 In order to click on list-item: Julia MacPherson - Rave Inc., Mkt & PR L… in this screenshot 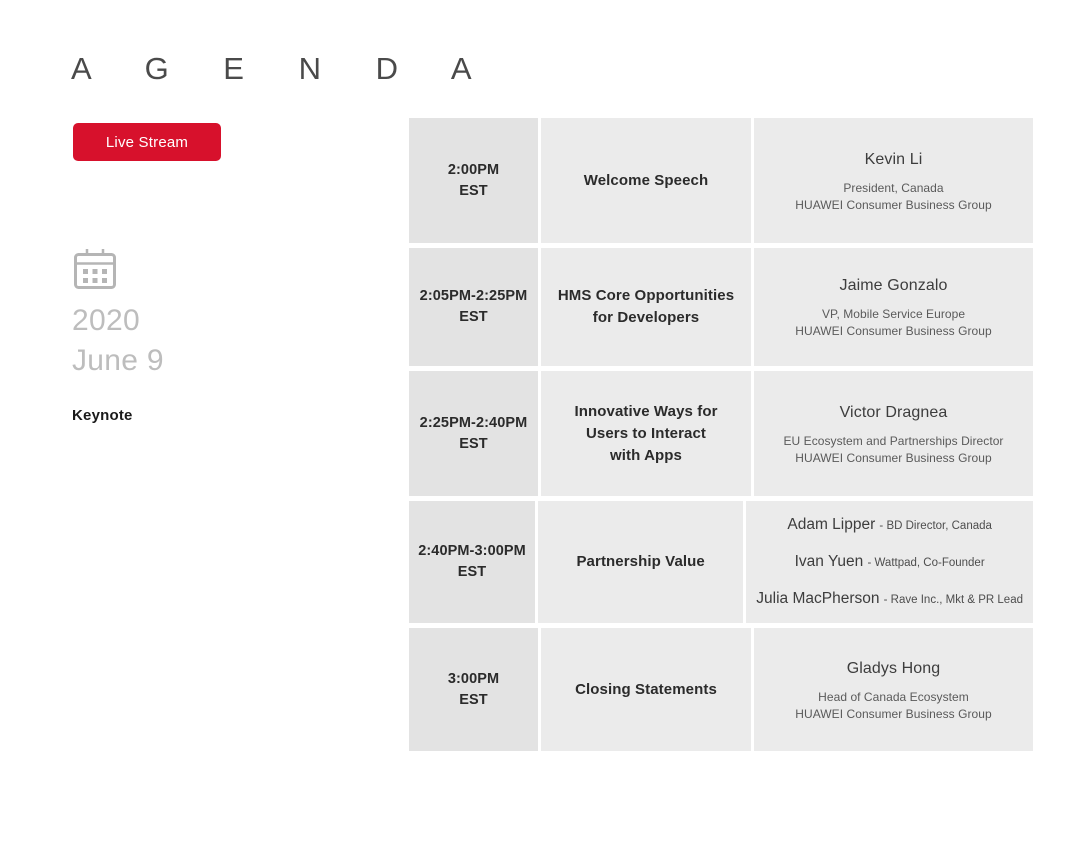, I will do `click(889, 599)`.